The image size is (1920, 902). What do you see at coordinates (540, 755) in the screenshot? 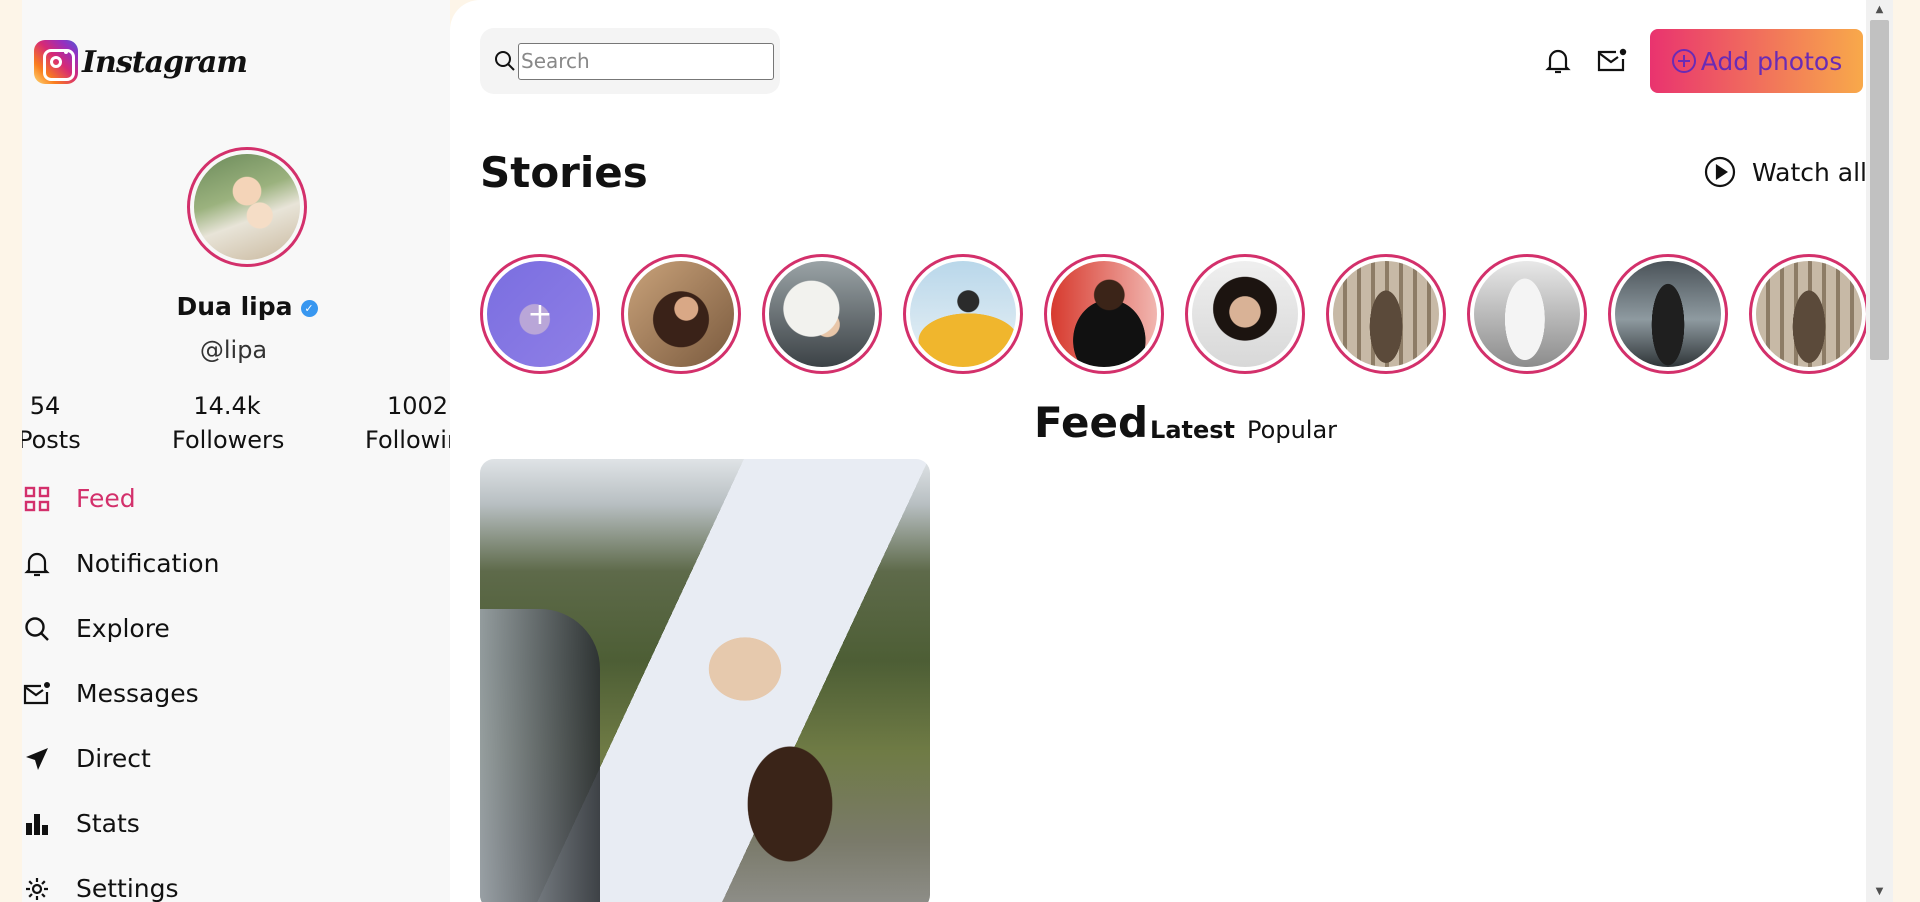
I see `car-door` at bounding box center [540, 755].